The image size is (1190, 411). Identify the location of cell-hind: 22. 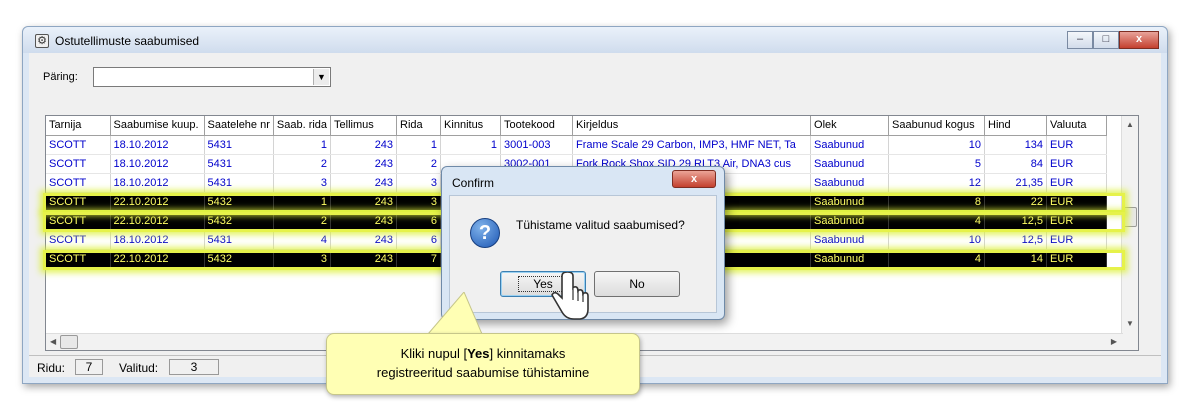
(1016, 202).